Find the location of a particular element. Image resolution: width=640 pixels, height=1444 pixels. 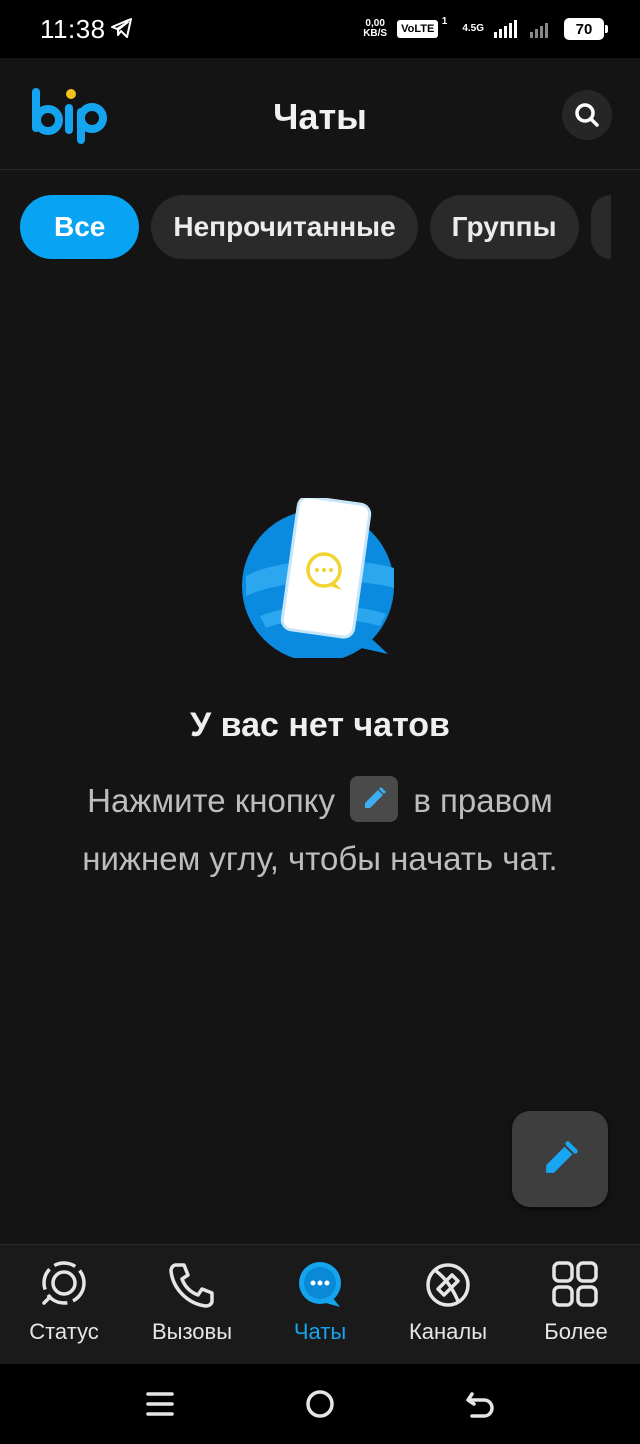

search-button is located at coordinates (587, 115).